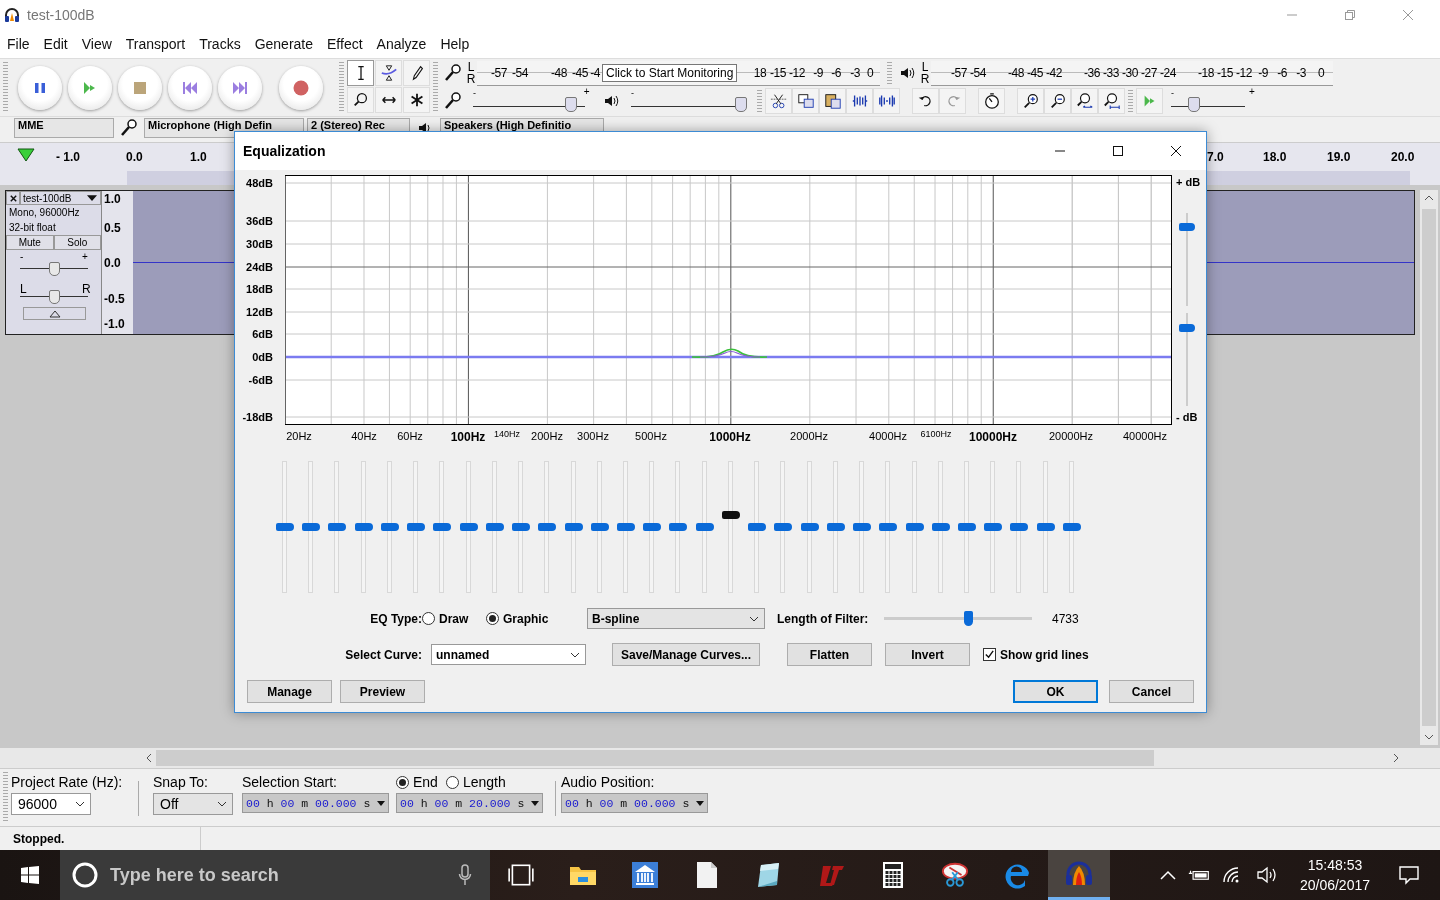 The width and height of the screenshot is (1440, 900). I want to click on time-field: 00 h 00 m 20.000 s, so click(469, 803).